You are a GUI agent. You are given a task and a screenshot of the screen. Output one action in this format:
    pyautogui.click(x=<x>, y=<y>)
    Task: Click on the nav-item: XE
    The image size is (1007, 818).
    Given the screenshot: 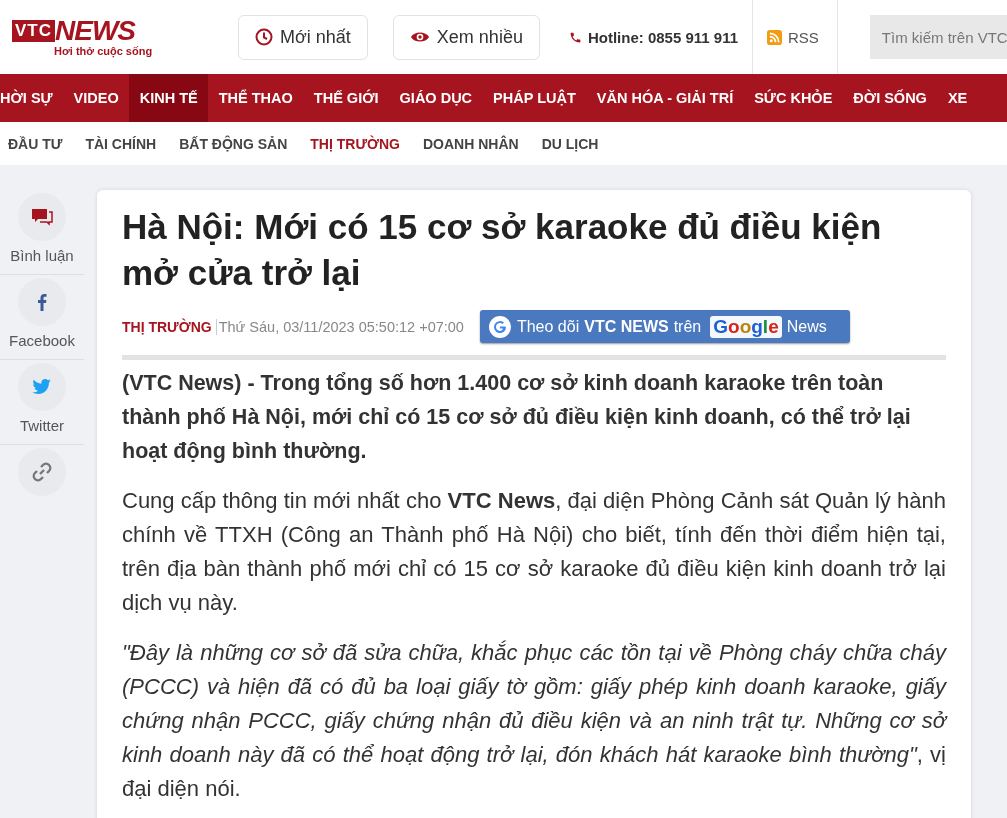 What is the action you would take?
    pyautogui.click(x=957, y=98)
    